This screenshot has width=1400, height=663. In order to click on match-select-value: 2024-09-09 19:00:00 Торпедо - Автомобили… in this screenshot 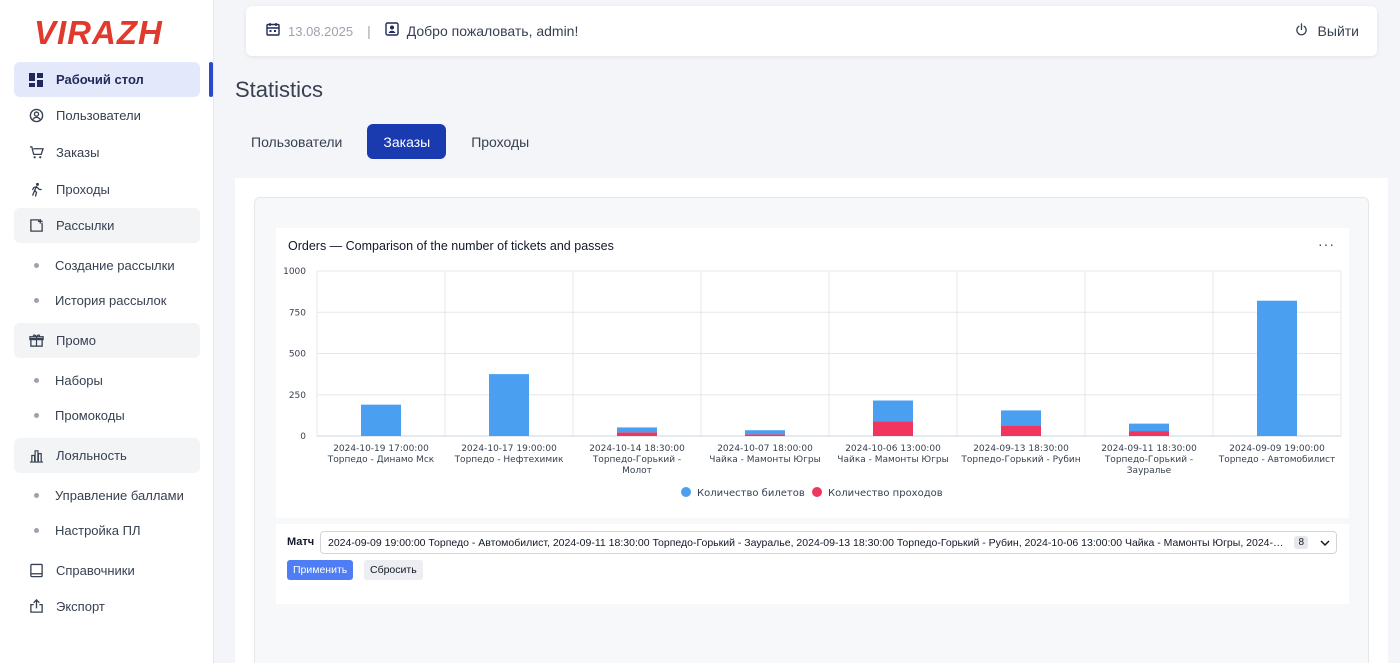, I will do `click(807, 542)`.